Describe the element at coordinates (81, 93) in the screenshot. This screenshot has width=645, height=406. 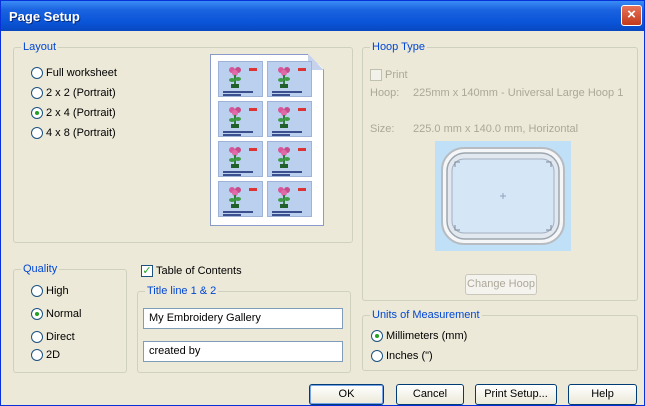
I see `layout-option-label: 2 x 2 (Portrait)` at that location.